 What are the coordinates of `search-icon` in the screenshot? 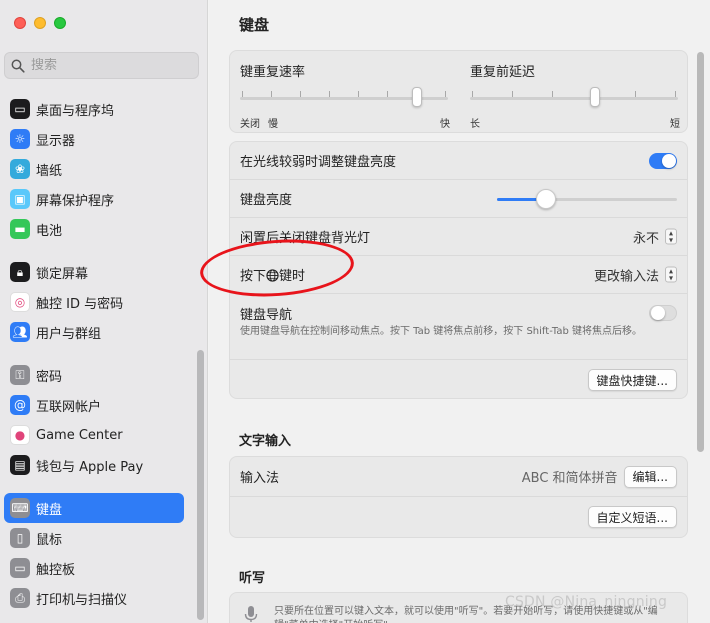 It's located at (18, 66).